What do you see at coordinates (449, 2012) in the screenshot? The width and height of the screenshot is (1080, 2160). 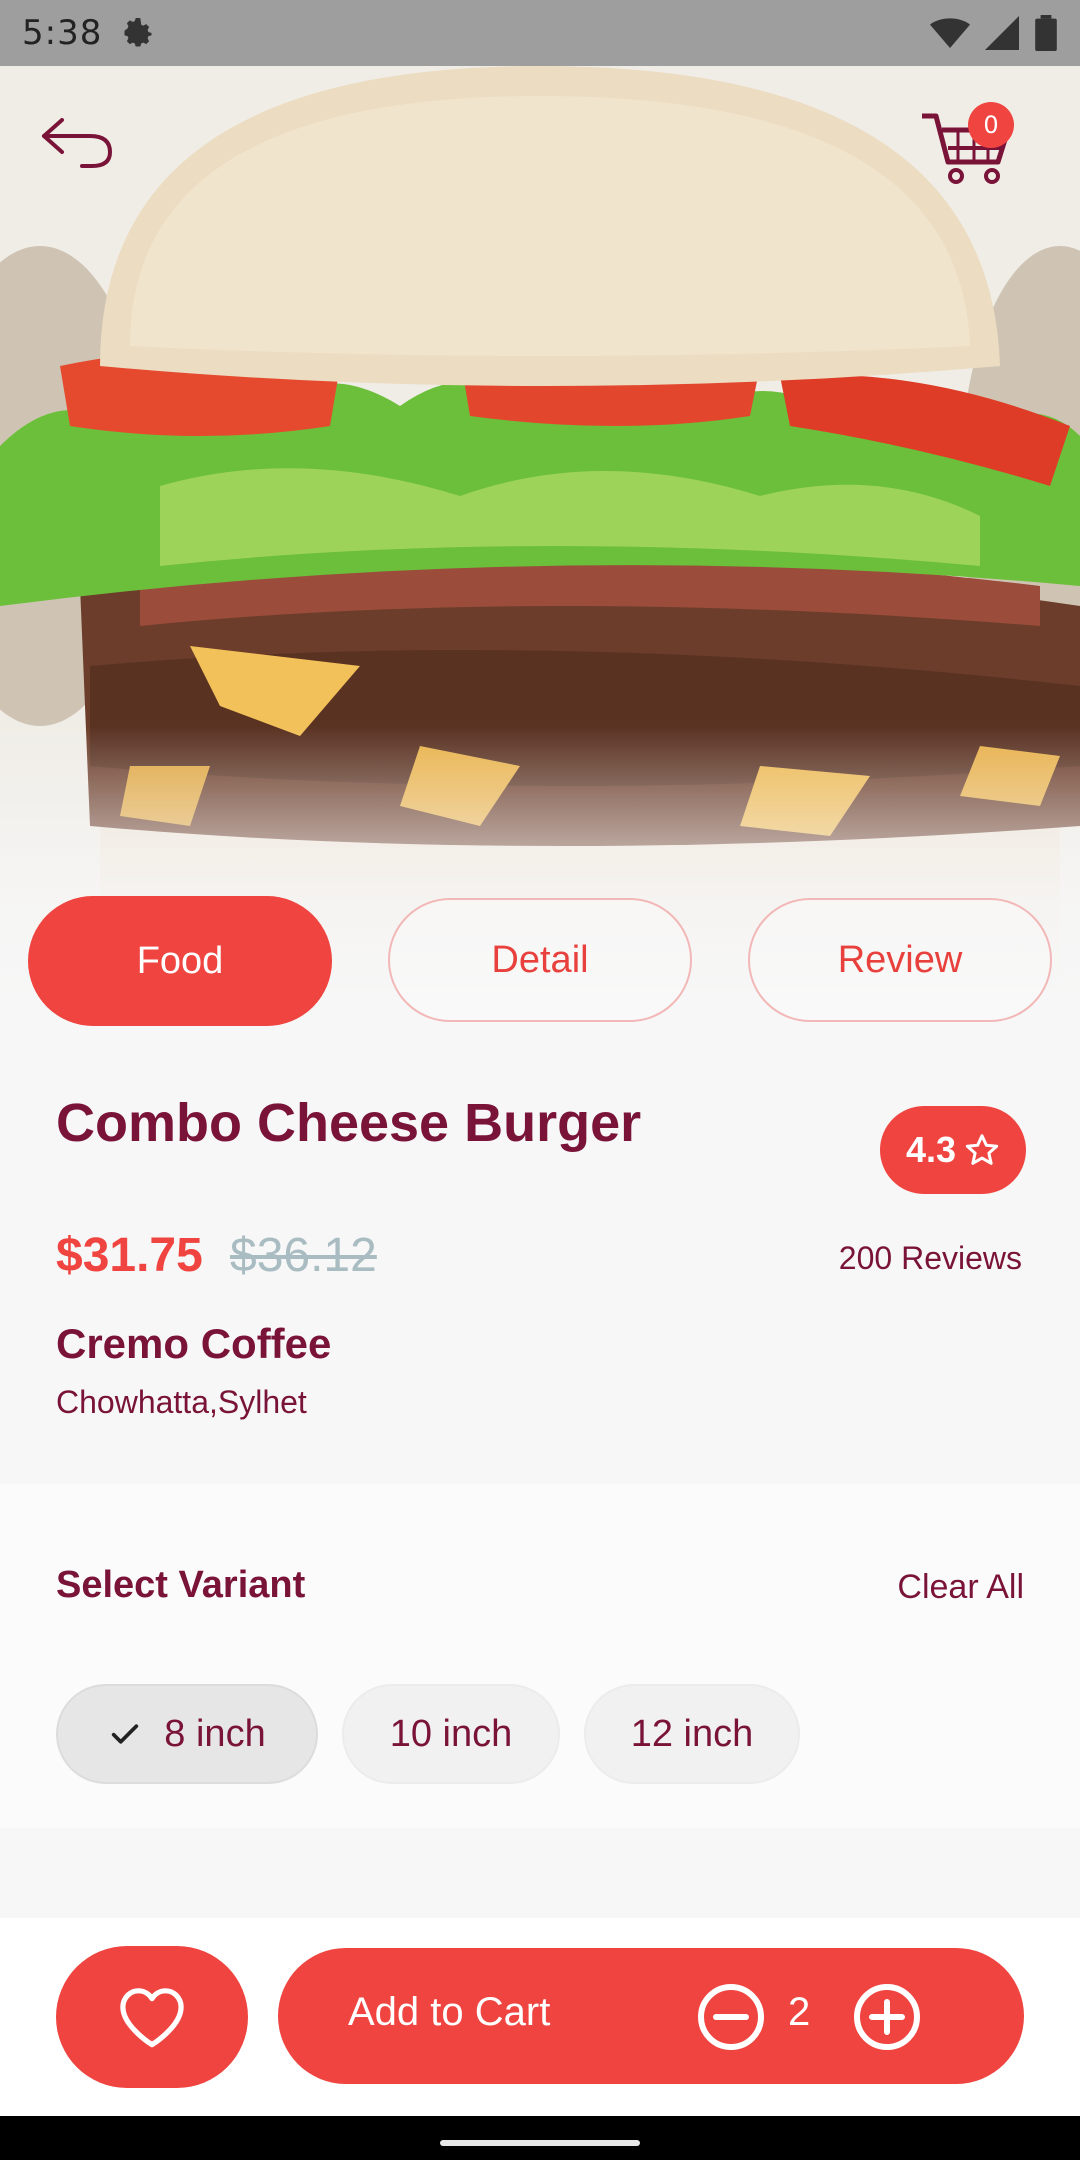 I see `add-to-cart-button: Add to Cart` at bounding box center [449, 2012].